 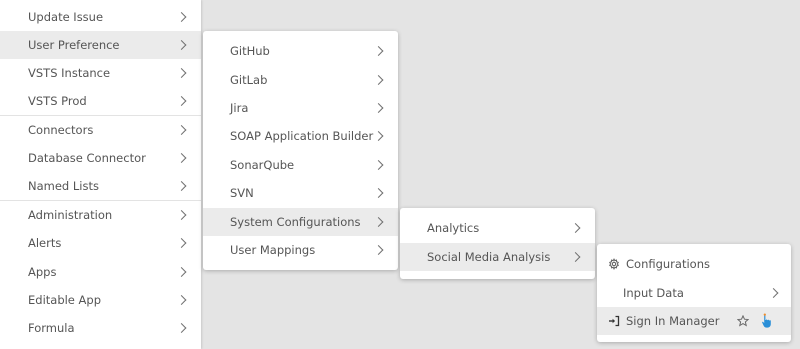 What do you see at coordinates (614, 321) in the screenshot?
I see `sign-in-icon` at bounding box center [614, 321].